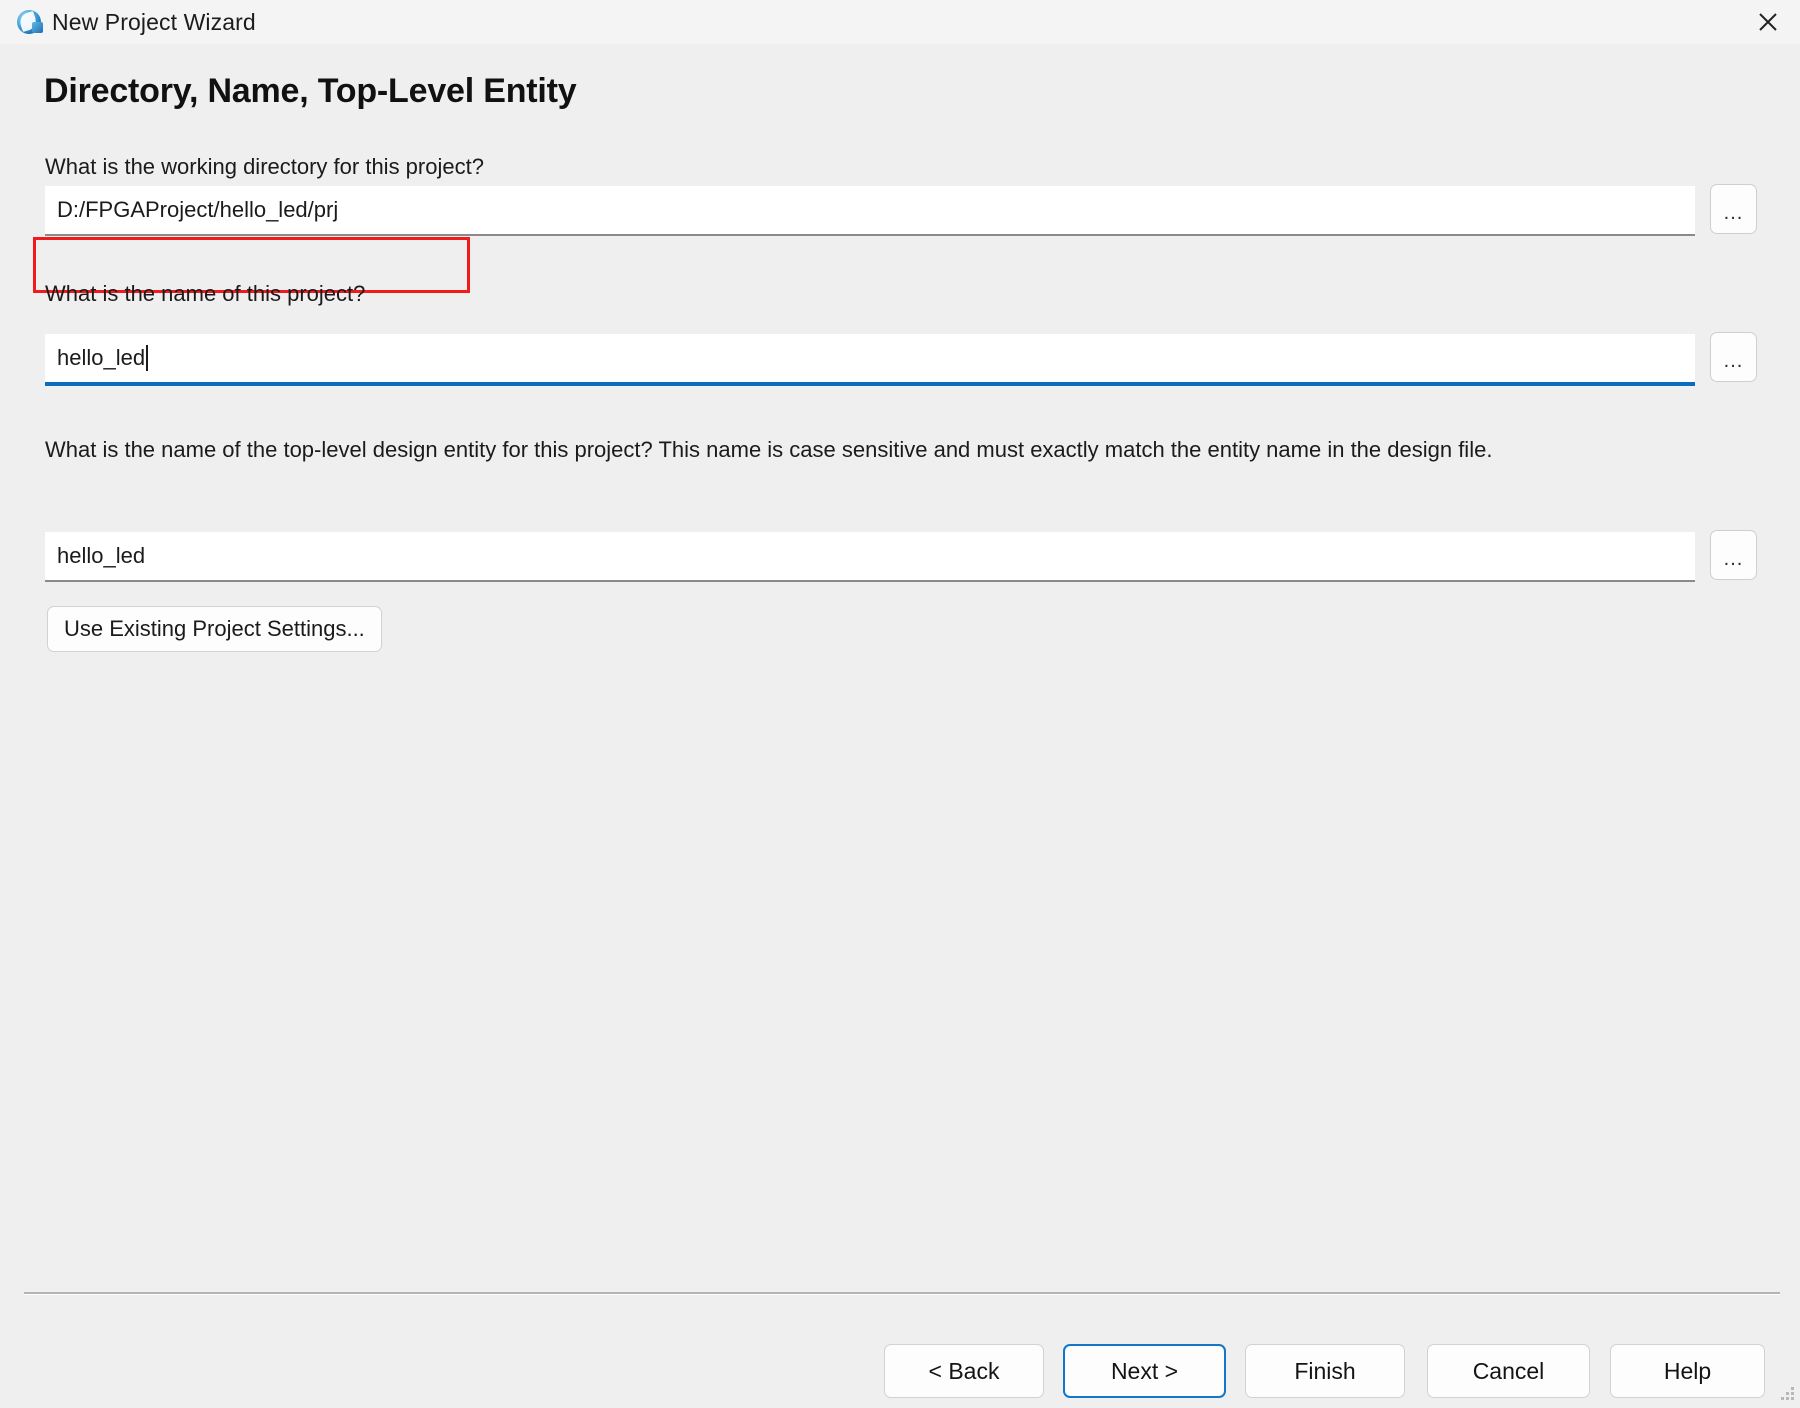  Describe the element at coordinates (902, 1293) in the screenshot. I see `footer-separator` at that location.